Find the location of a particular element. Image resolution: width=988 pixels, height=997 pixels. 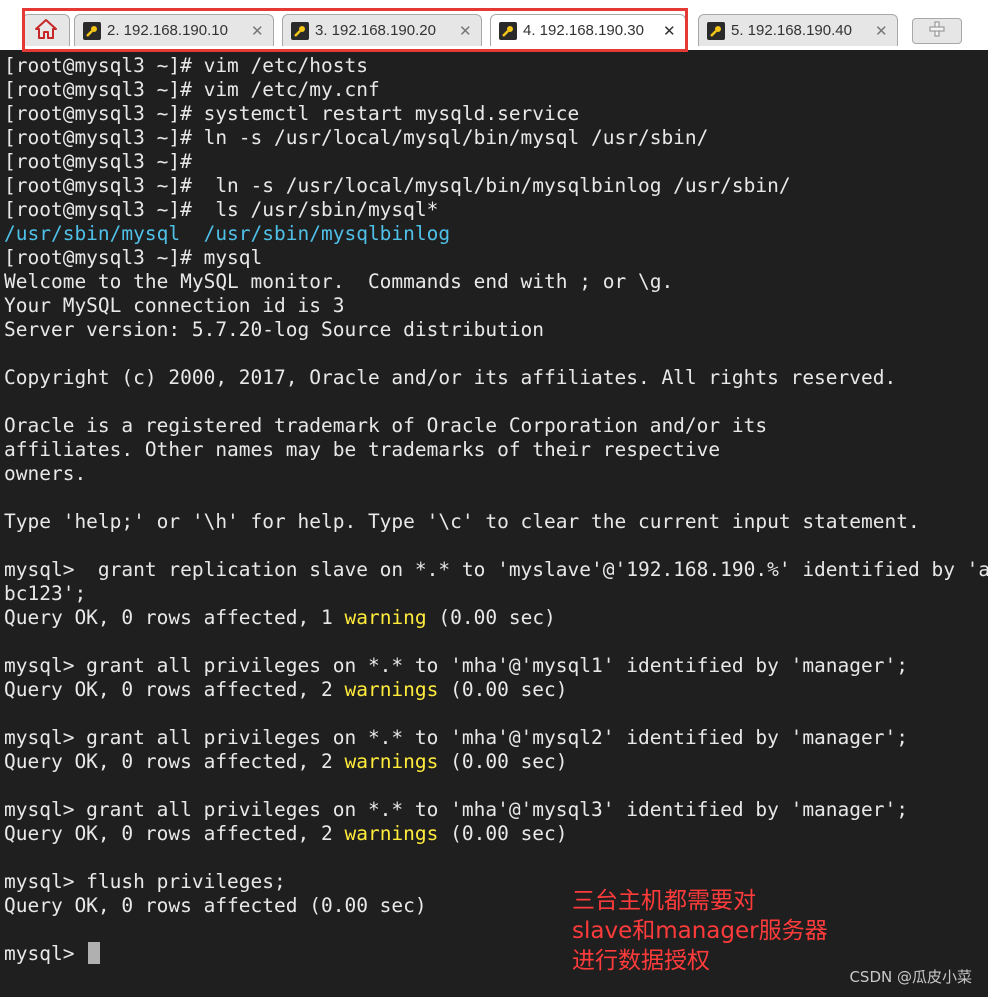

result-text: Query OK, 0 rows affected, 1 is located at coordinates (174, 617).